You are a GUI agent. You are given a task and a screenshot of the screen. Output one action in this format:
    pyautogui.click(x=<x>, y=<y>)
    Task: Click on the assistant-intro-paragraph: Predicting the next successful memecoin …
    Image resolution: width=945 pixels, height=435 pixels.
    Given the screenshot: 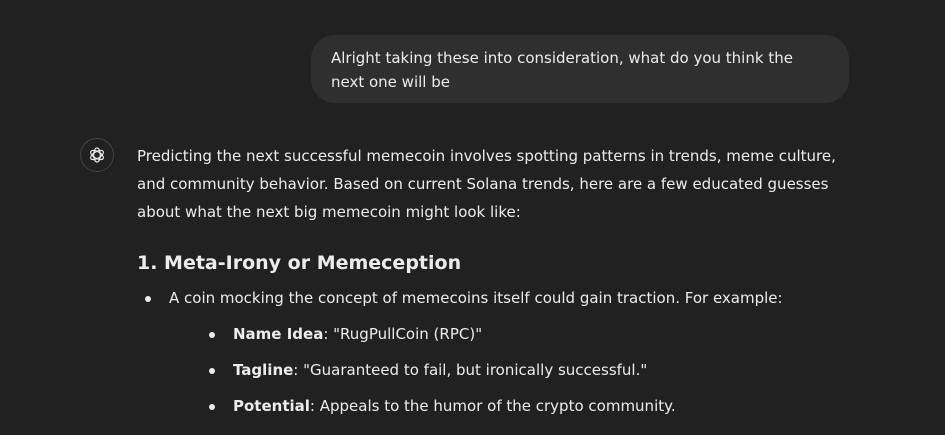 What is the action you would take?
    pyautogui.click(x=486, y=184)
    